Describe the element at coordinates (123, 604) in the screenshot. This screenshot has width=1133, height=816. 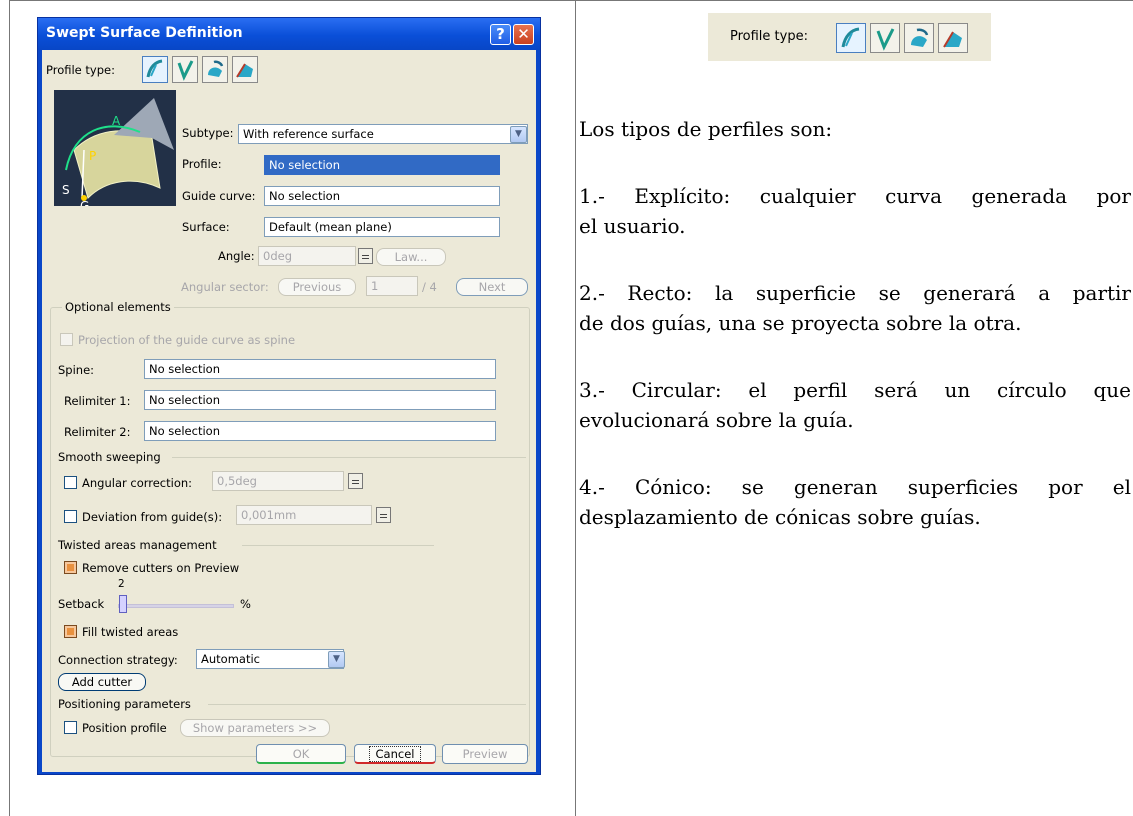
I see `setback-slider-thumb` at that location.